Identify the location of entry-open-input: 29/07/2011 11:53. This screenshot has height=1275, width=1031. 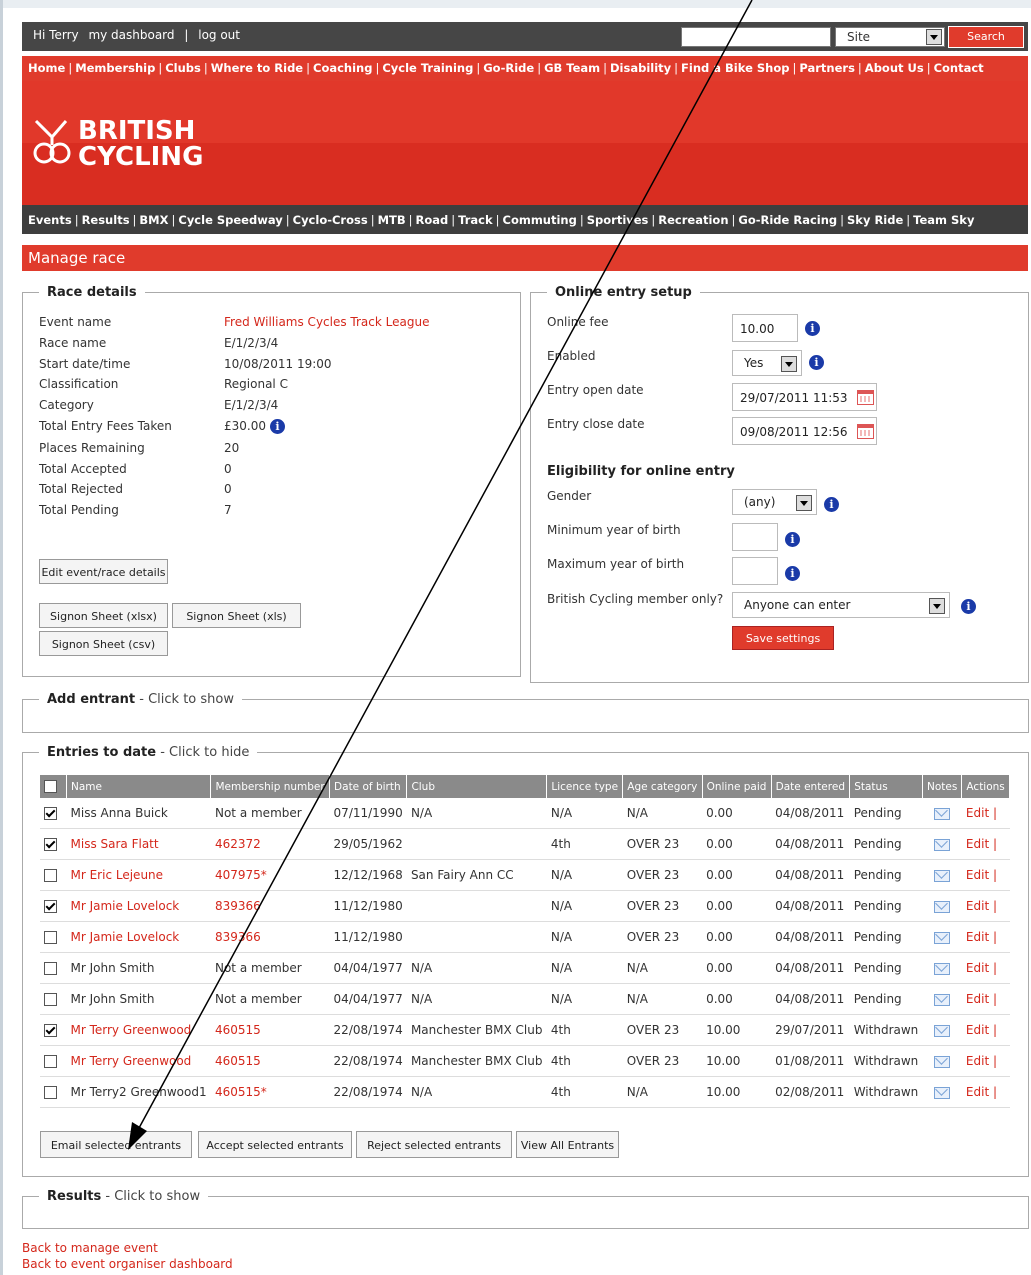
(804, 397).